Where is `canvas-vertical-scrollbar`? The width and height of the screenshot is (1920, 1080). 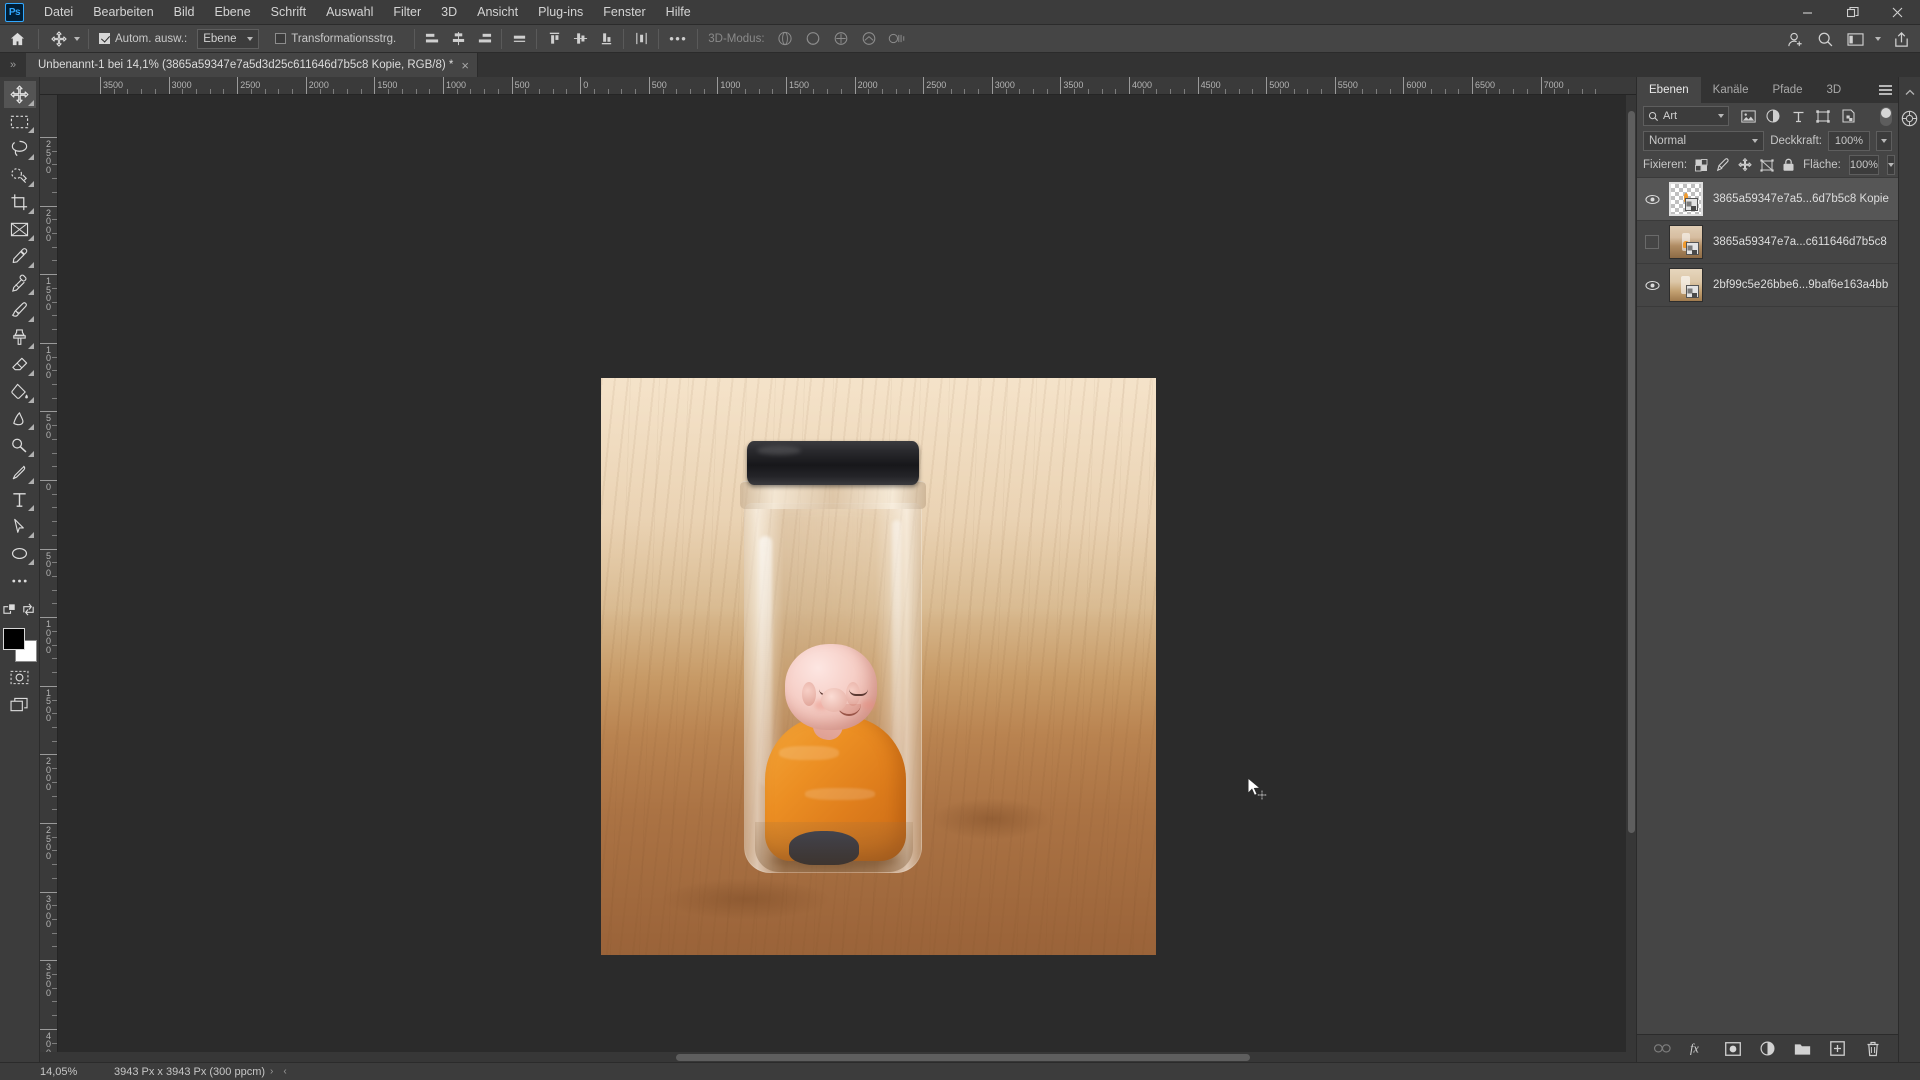
canvas-vertical-scrollbar is located at coordinates (1631, 573).